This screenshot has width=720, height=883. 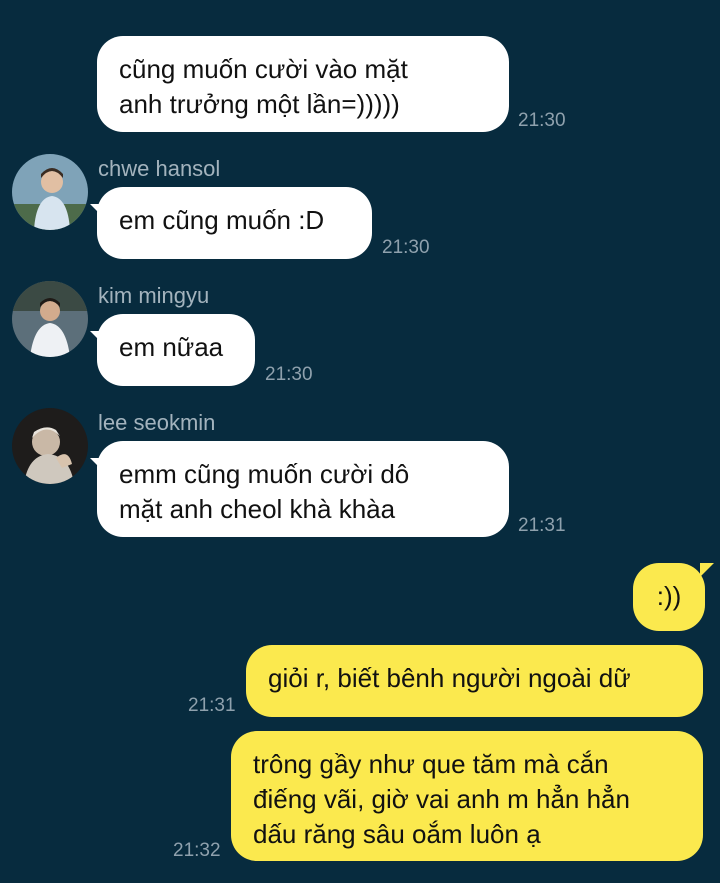 I want to click on sender-name: lee seokmin, so click(x=157, y=422).